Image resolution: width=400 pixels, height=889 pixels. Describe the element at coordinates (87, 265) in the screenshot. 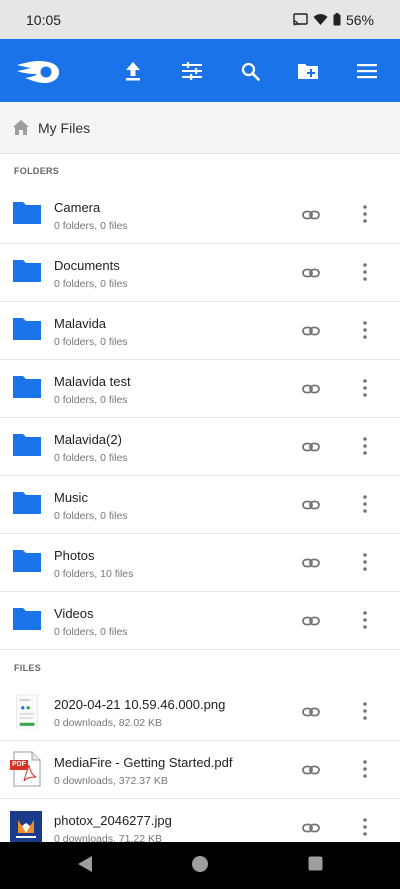

I see `folder-name: Documents` at that location.